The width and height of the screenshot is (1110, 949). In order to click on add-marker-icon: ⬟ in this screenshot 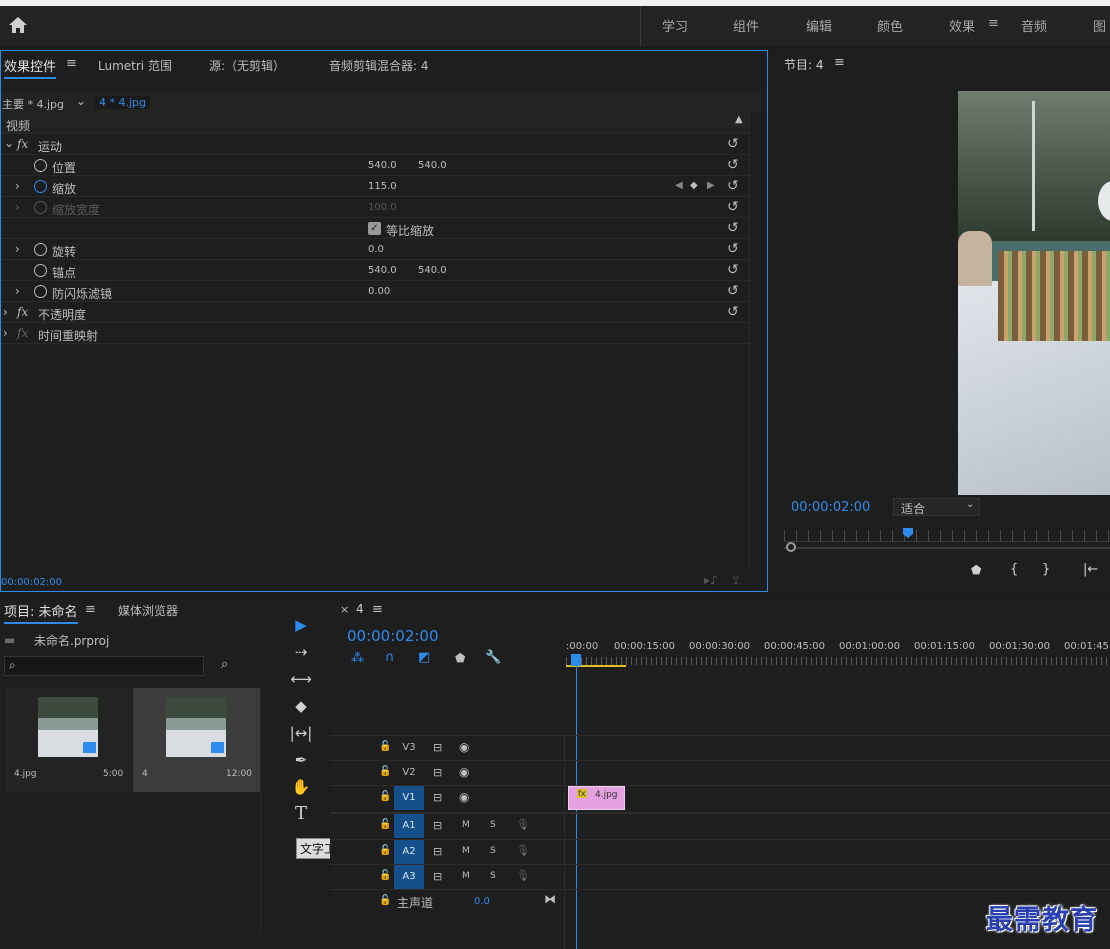, I will do `click(460, 658)`.